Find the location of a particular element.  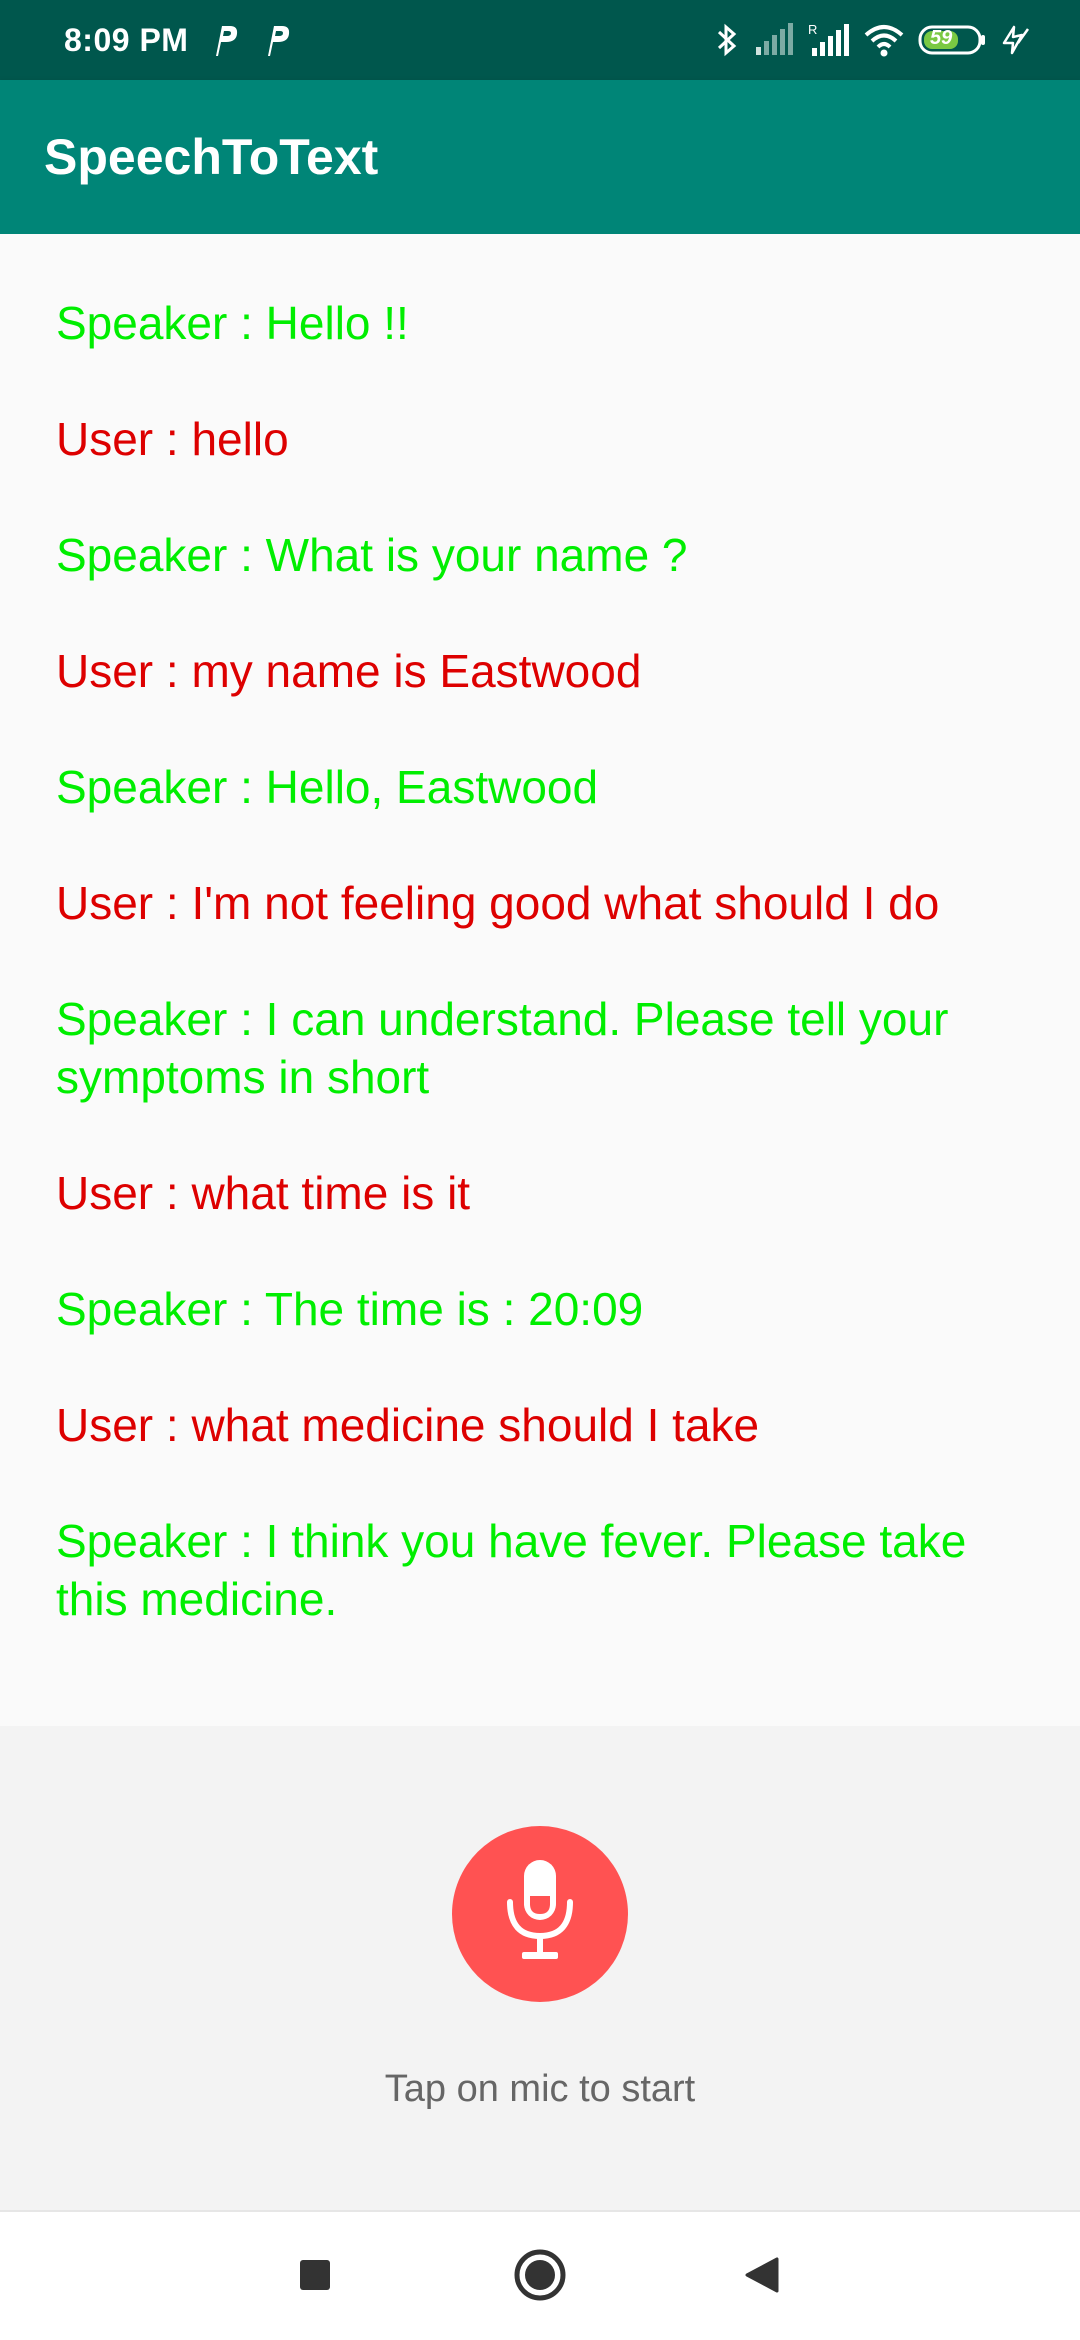

mic-button is located at coordinates (540, 1914).